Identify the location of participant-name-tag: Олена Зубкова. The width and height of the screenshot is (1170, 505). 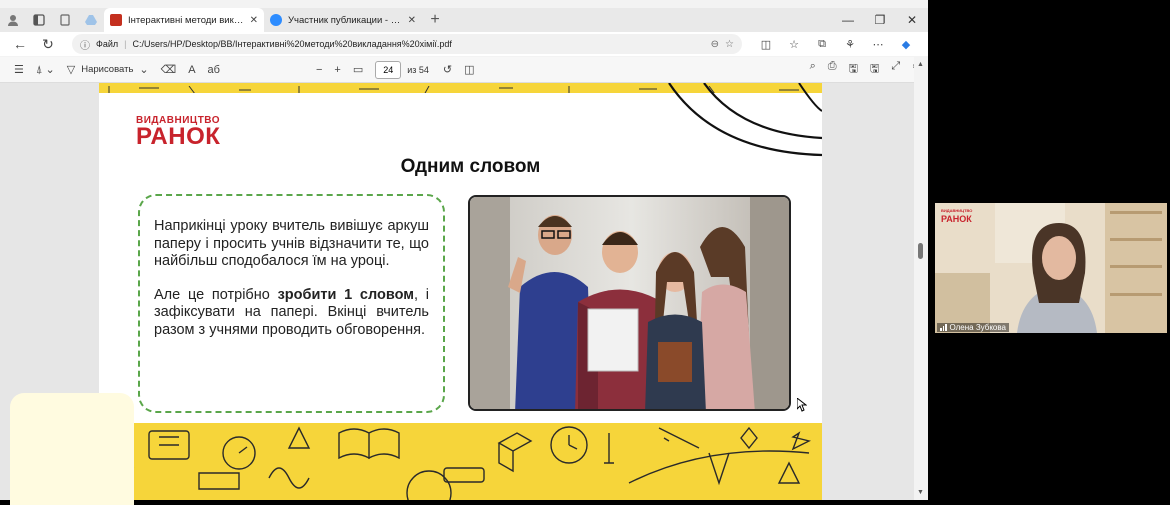
(973, 327).